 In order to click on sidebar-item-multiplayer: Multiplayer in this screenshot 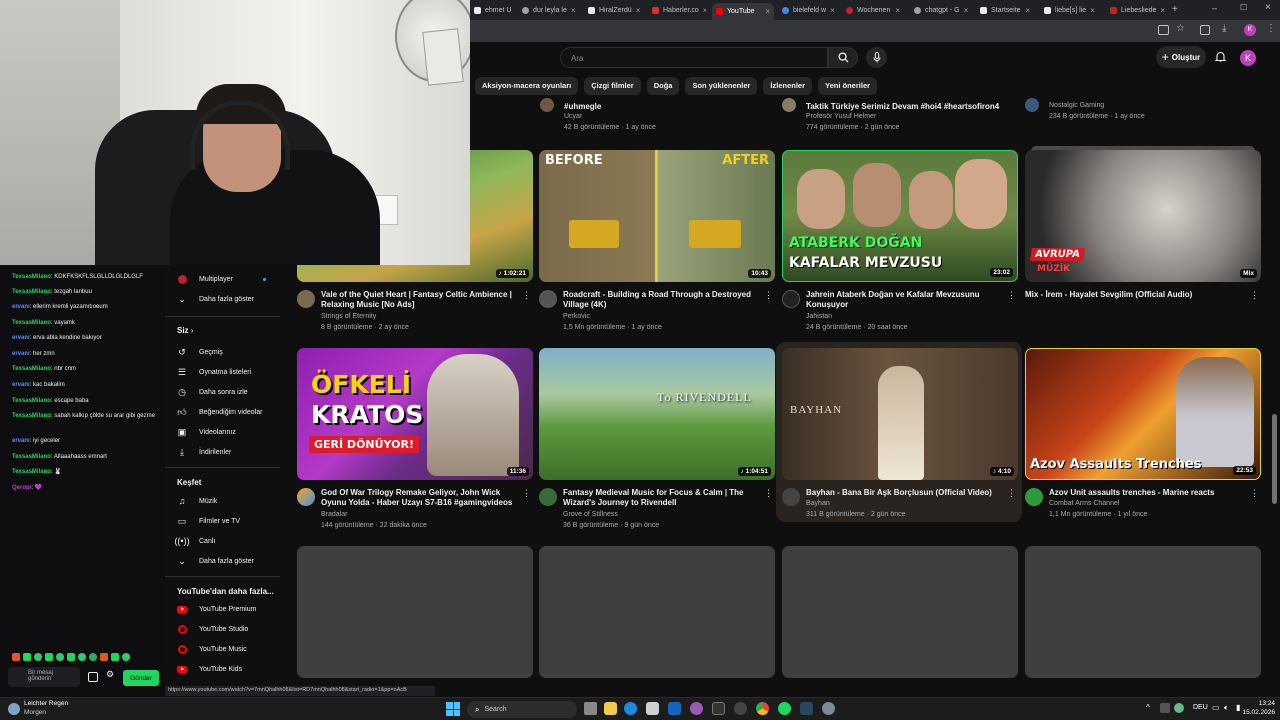, I will do `click(221, 279)`.